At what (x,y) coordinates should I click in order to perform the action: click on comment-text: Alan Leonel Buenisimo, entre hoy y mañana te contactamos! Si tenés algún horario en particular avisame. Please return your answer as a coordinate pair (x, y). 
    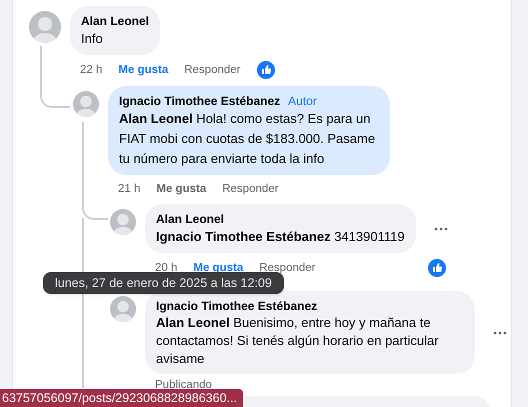
    Looking at the image, I should click on (298, 341).